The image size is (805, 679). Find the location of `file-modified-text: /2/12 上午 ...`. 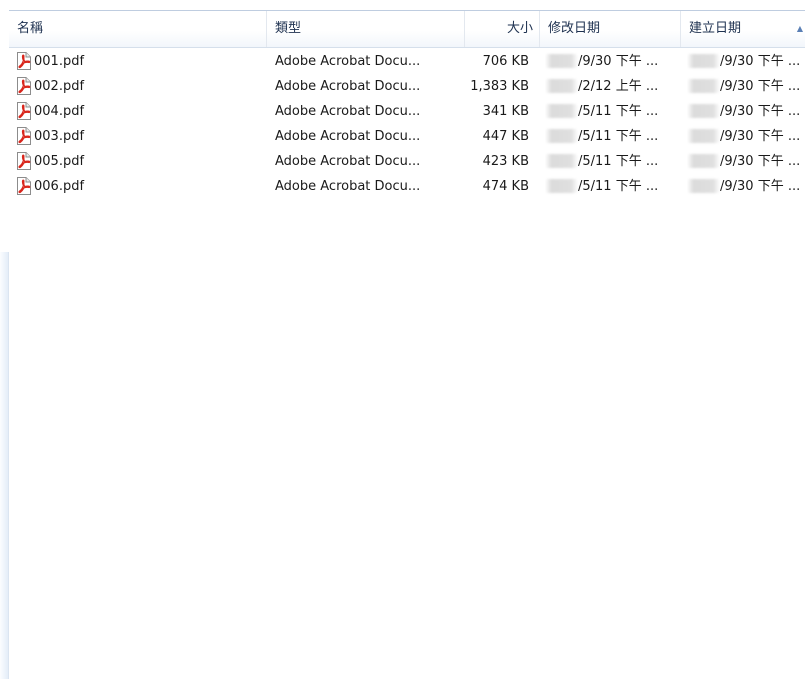

file-modified-text: /2/12 上午 ... is located at coordinates (618, 86).